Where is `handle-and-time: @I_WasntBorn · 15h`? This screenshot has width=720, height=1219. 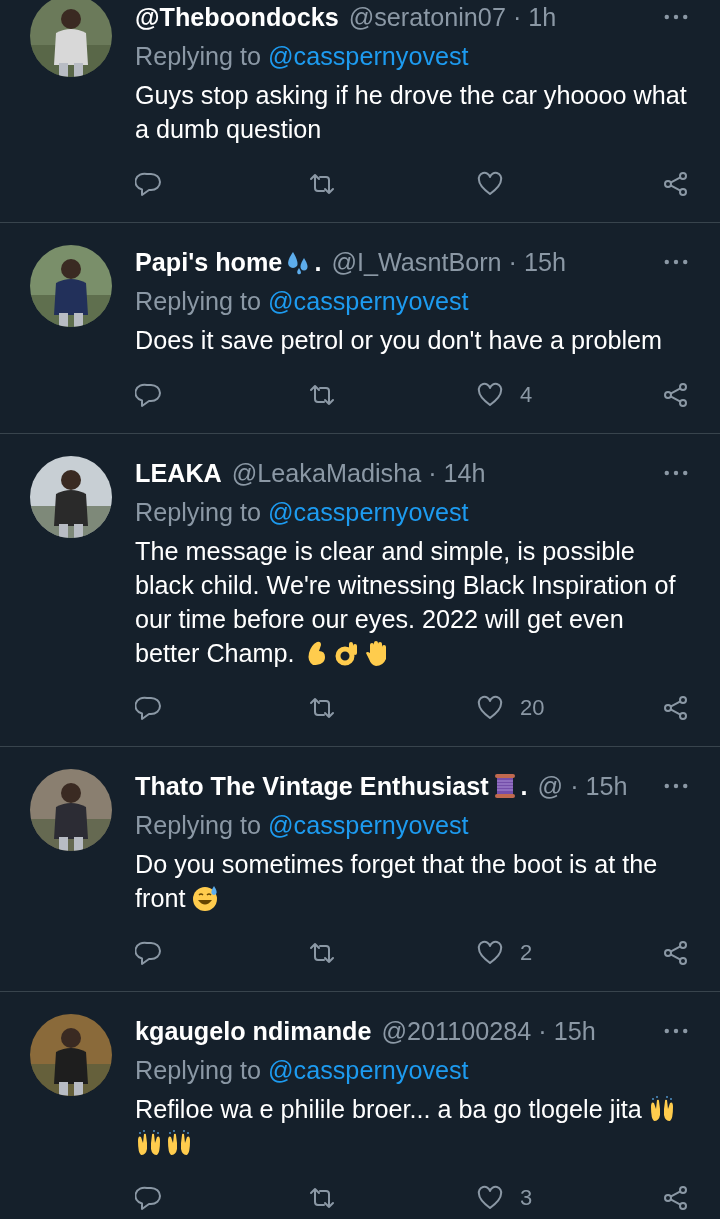 handle-and-time: @I_WasntBorn · 15h is located at coordinates (448, 262).